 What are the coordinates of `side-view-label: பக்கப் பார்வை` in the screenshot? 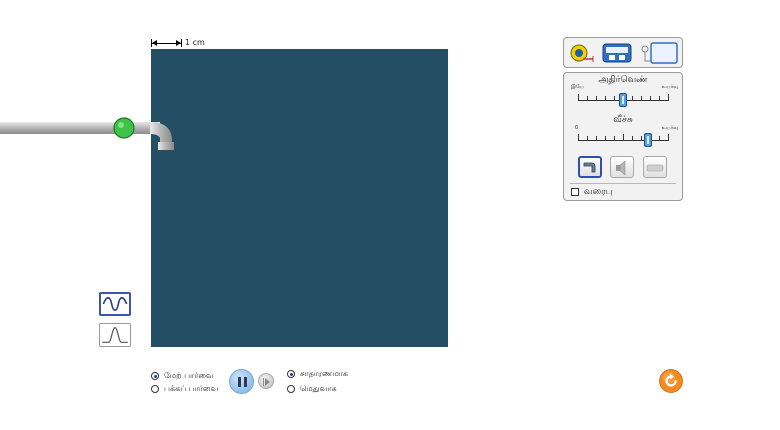 It's located at (191, 388).